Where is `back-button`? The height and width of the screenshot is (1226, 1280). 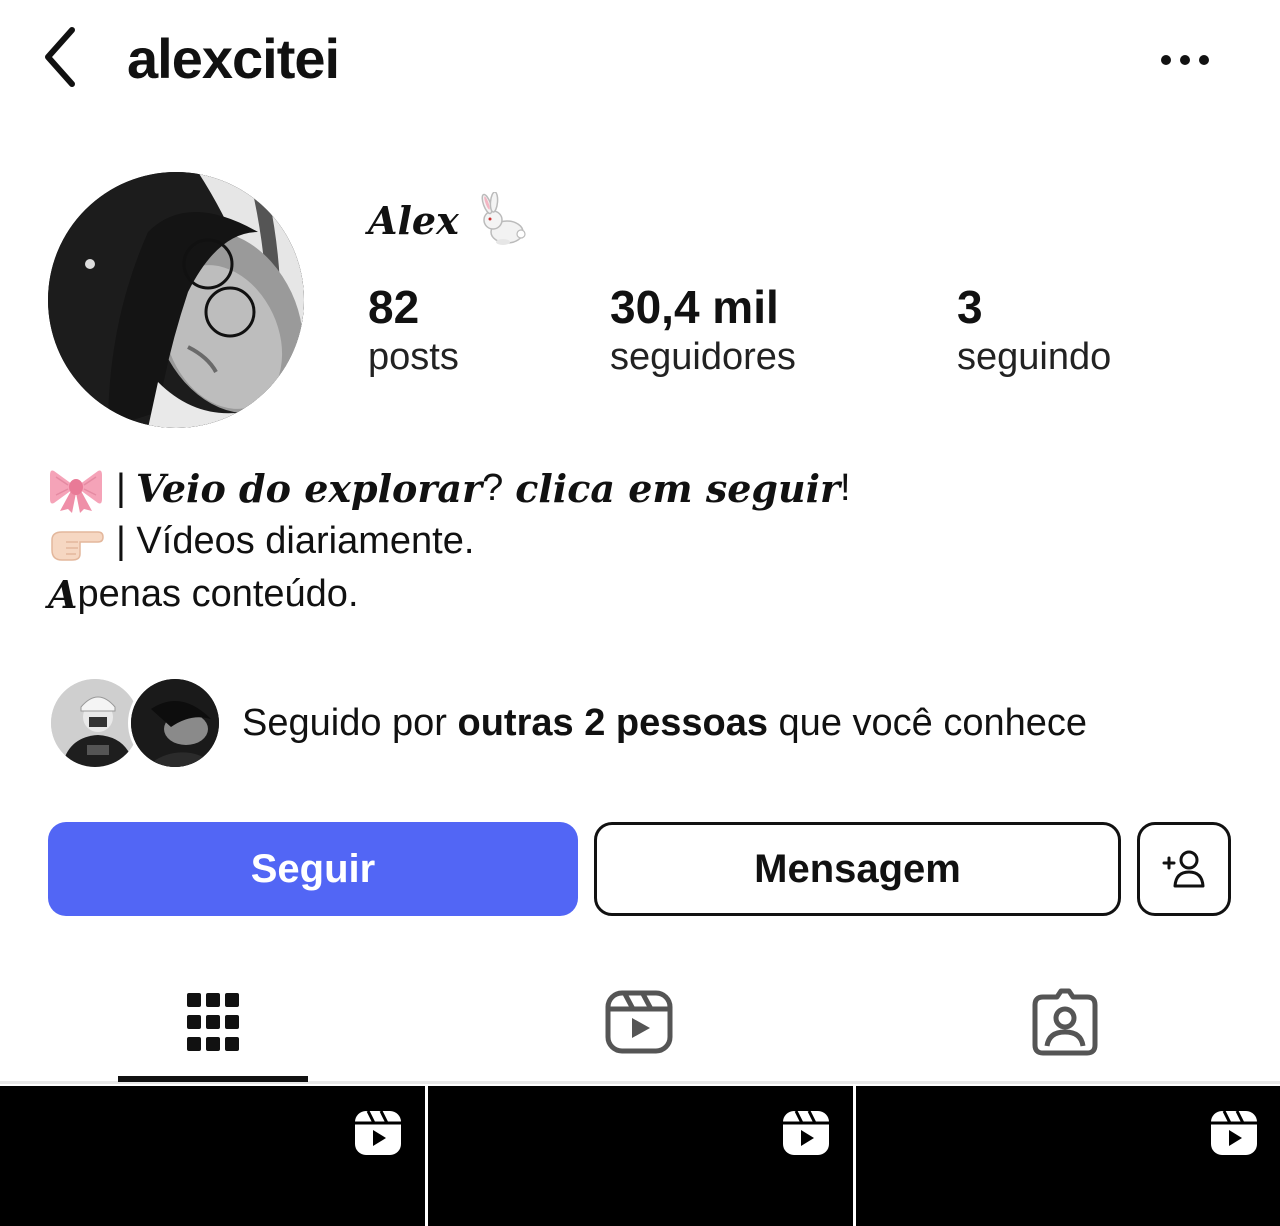 back-button is located at coordinates (60, 57).